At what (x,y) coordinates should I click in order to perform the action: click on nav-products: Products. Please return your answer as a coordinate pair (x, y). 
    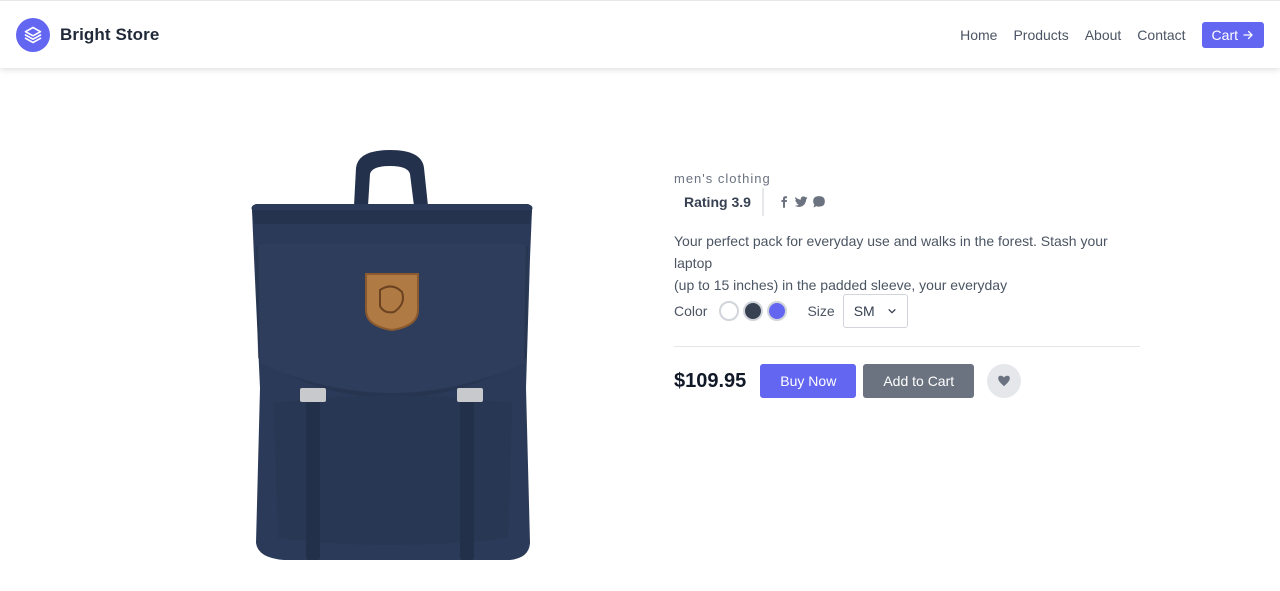
    Looking at the image, I should click on (1040, 35).